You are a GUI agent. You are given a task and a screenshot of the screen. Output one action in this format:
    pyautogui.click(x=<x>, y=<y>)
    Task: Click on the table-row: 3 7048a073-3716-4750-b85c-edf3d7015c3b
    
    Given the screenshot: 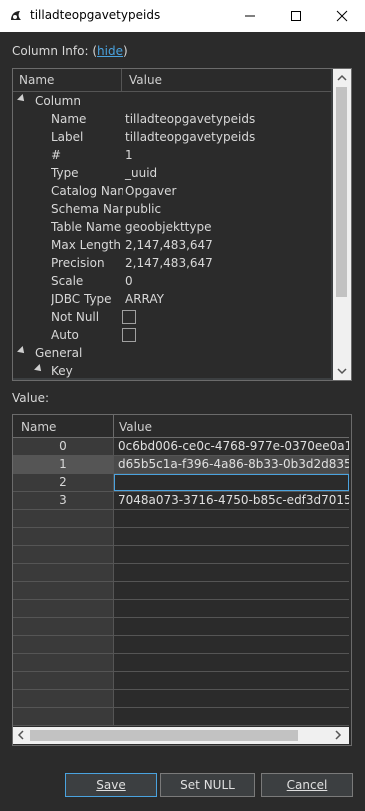 What is the action you would take?
    pyautogui.click(x=181, y=501)
    